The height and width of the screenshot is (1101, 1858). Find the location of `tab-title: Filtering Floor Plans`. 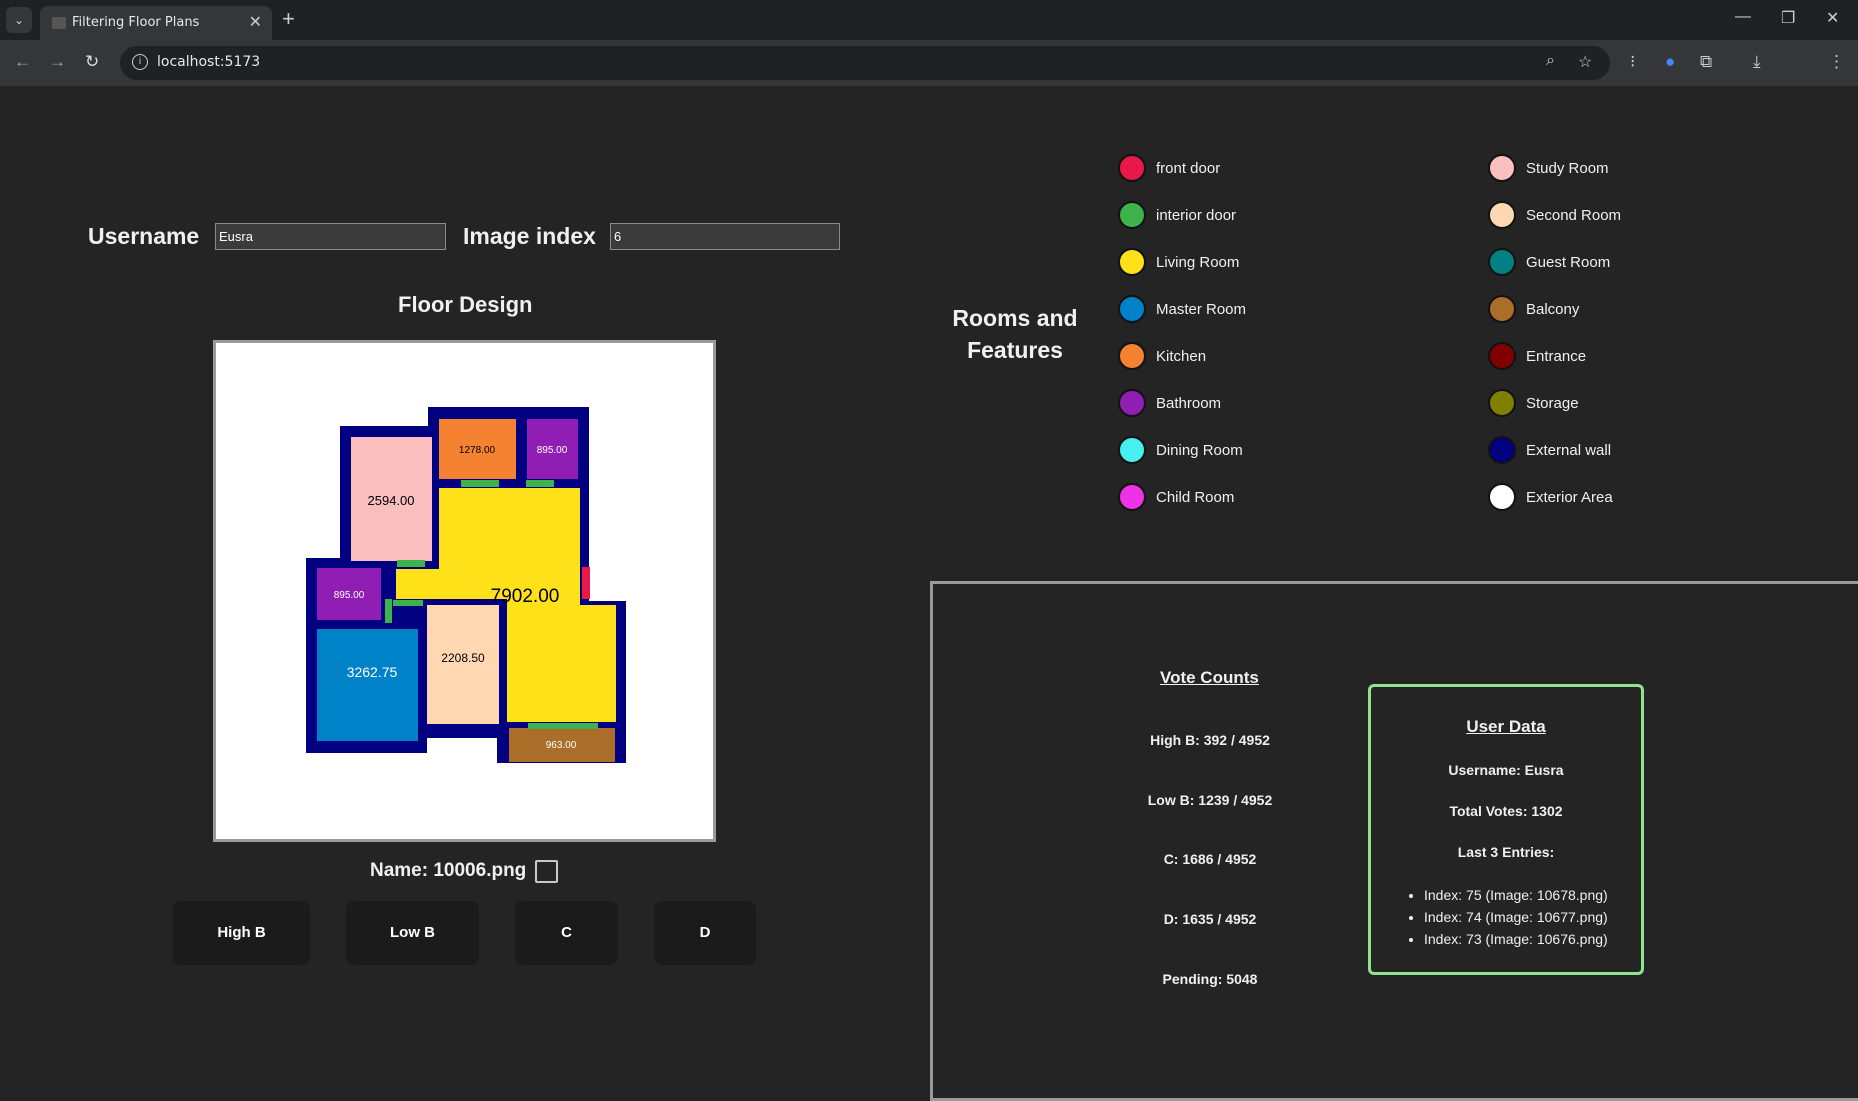

tab-title: Filtering Floor Plans is located at coordinates (136, 22).